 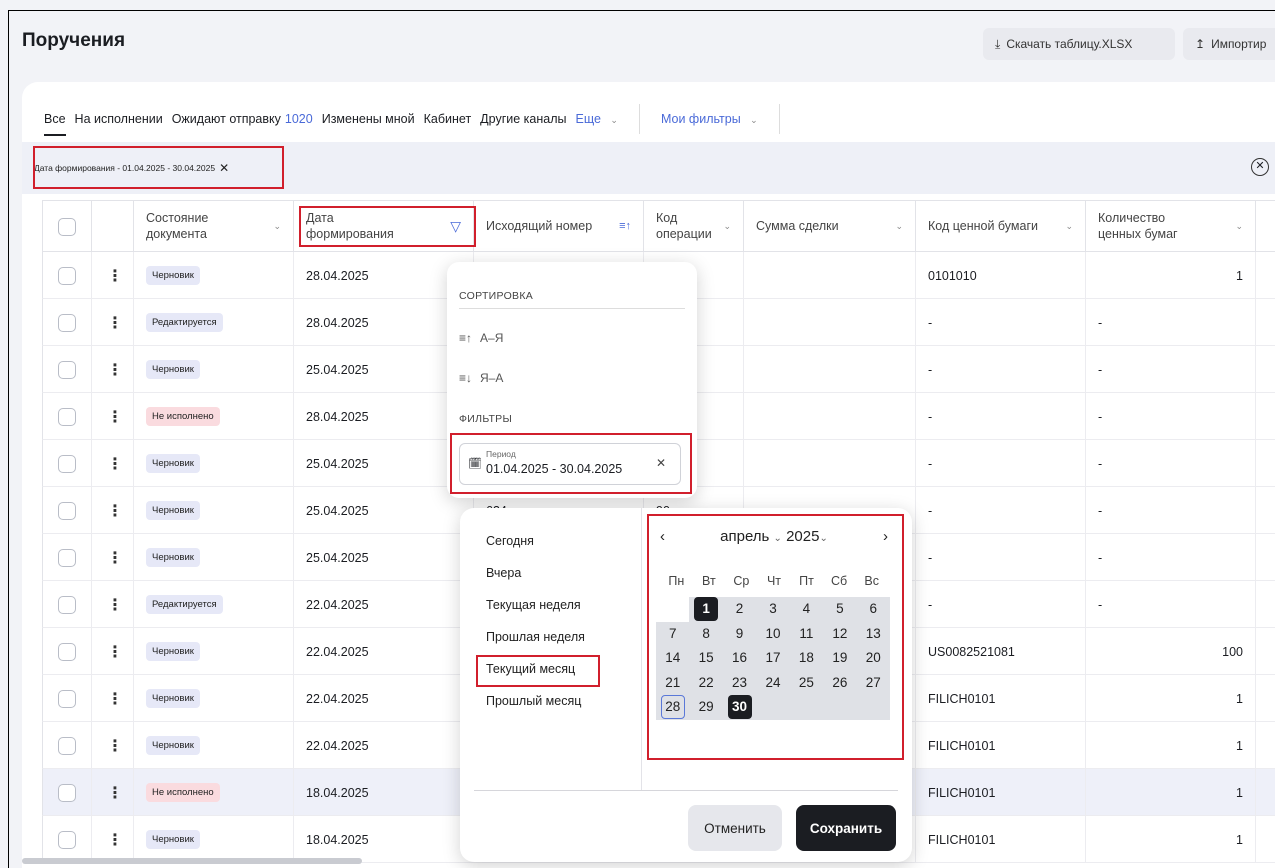 I want to click on quantity-value: -, so click(x=1100, y=369).